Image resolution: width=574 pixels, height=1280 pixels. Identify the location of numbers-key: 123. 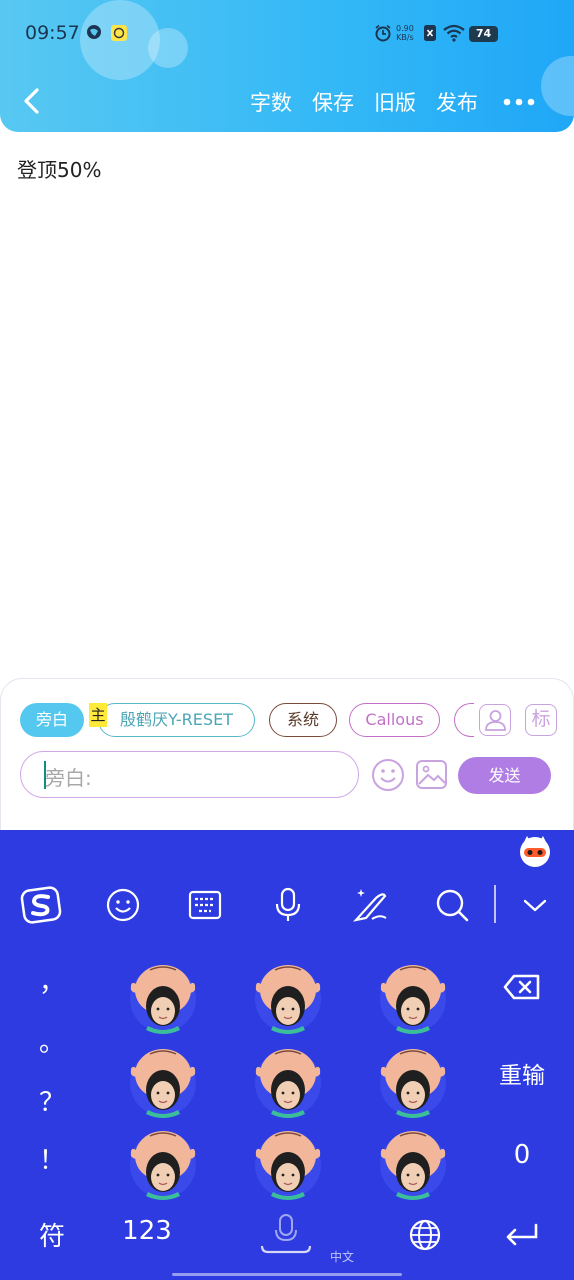
(147, 1231).